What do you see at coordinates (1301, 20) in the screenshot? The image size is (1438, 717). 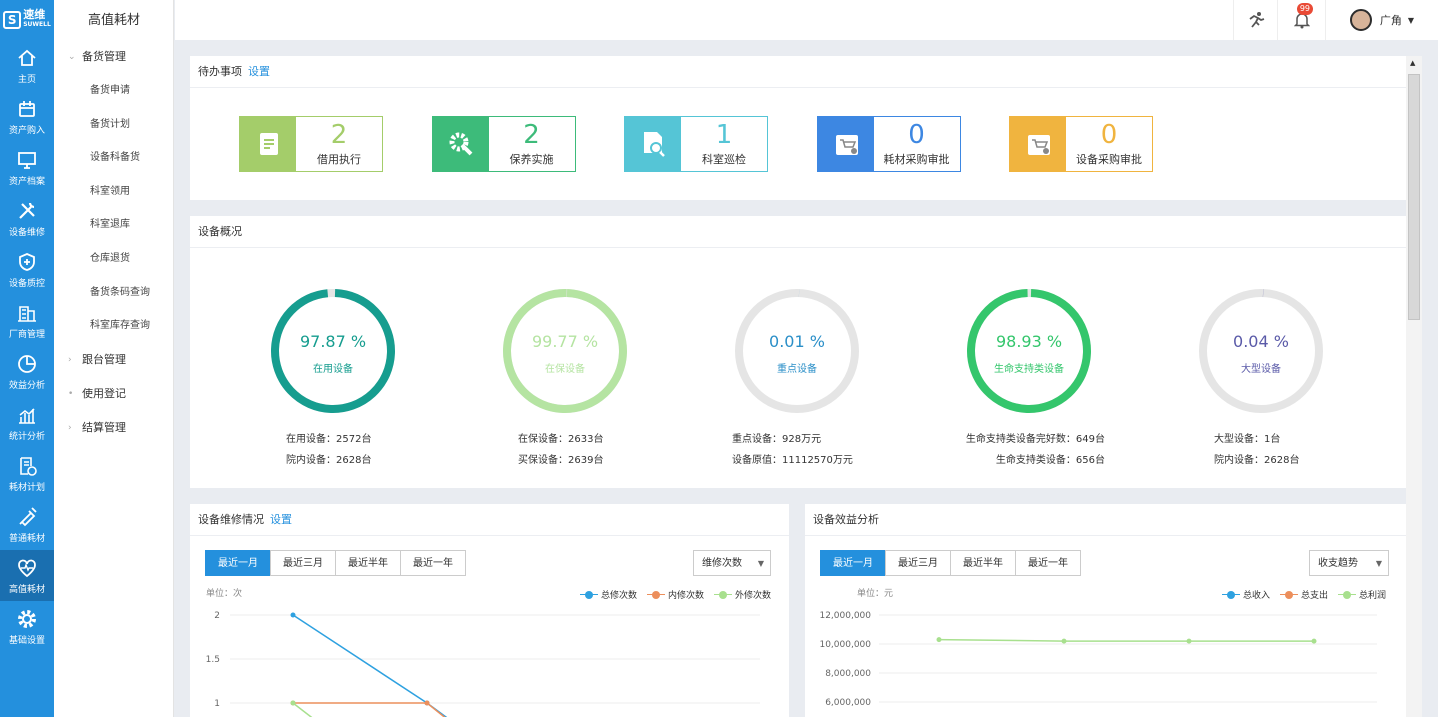 I see `notification-button: 99` at bounding box center [1301, 20].